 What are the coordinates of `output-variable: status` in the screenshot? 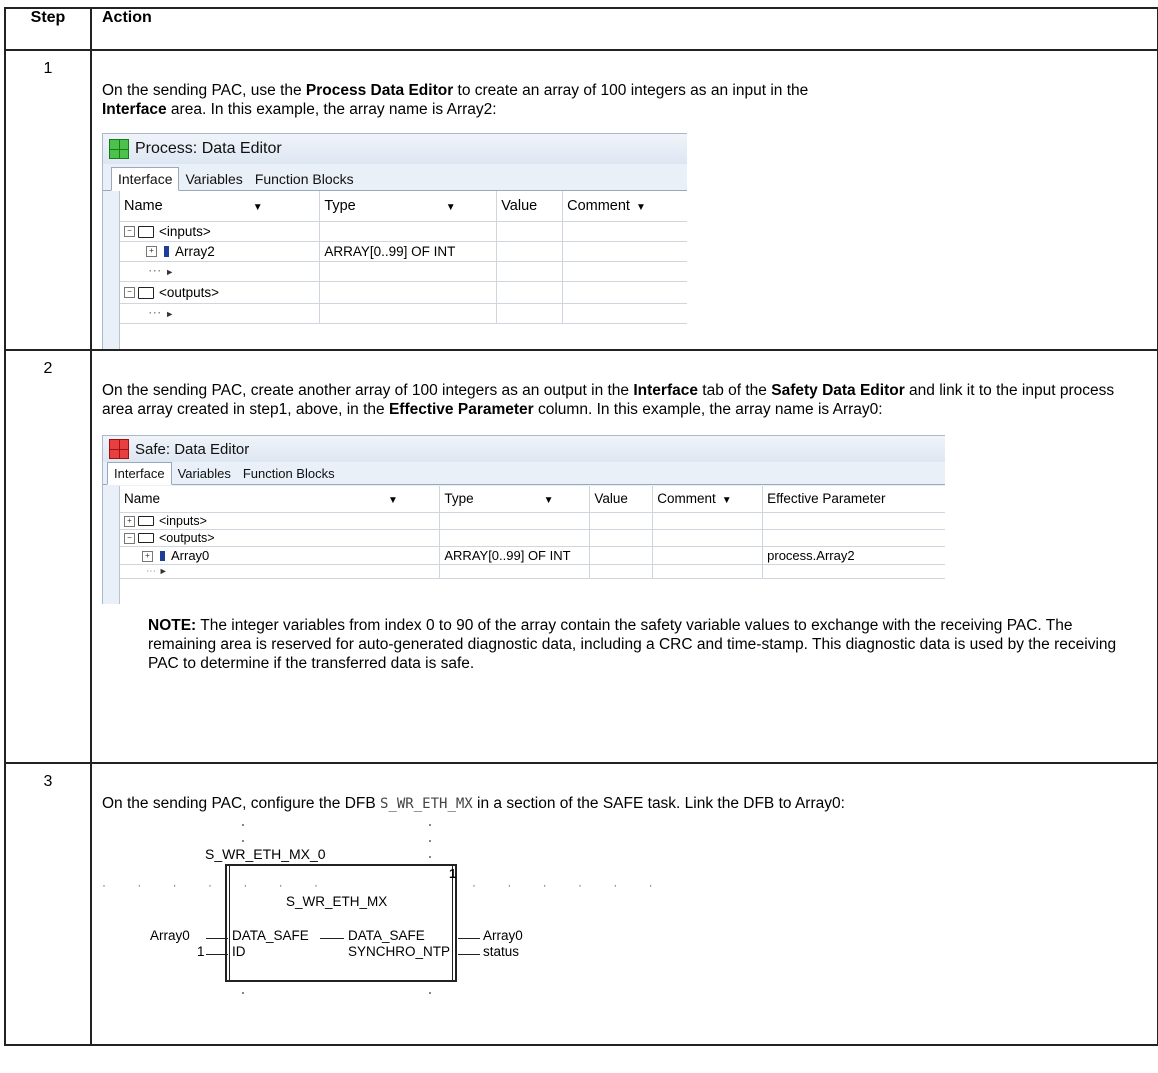 It's located at (501, 951).